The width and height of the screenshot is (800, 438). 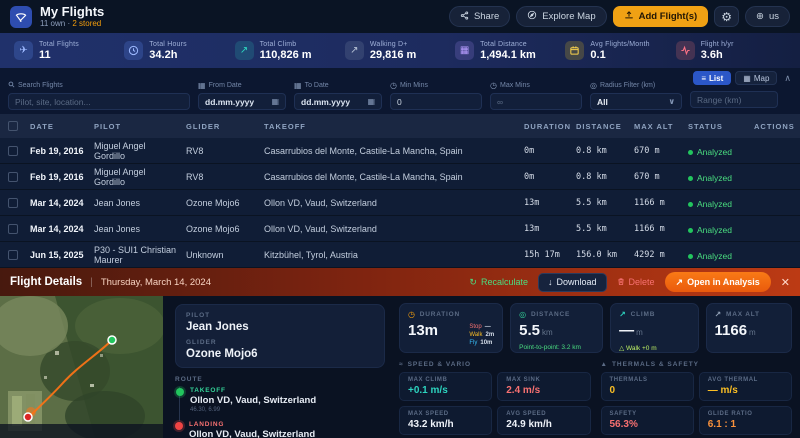 I want to click on topbar-actions: Share Explore Map Add Flight(s) ⚙ ⊕ us, so click(x=619, y=16).